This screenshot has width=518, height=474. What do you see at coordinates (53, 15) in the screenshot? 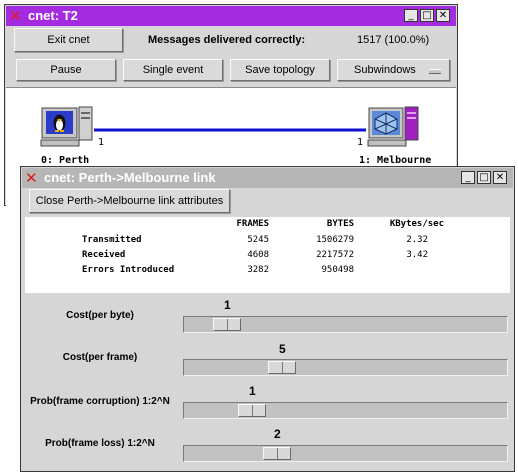
I see `main-window-title: cnet: T2` at bounding box center [53, 15].